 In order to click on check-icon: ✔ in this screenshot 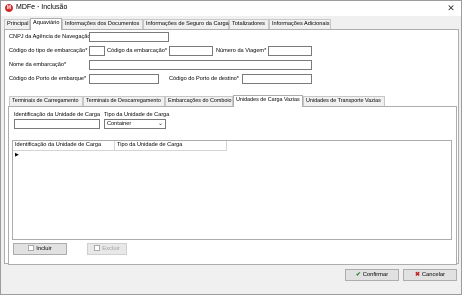, I will do `click(358, 275)`.